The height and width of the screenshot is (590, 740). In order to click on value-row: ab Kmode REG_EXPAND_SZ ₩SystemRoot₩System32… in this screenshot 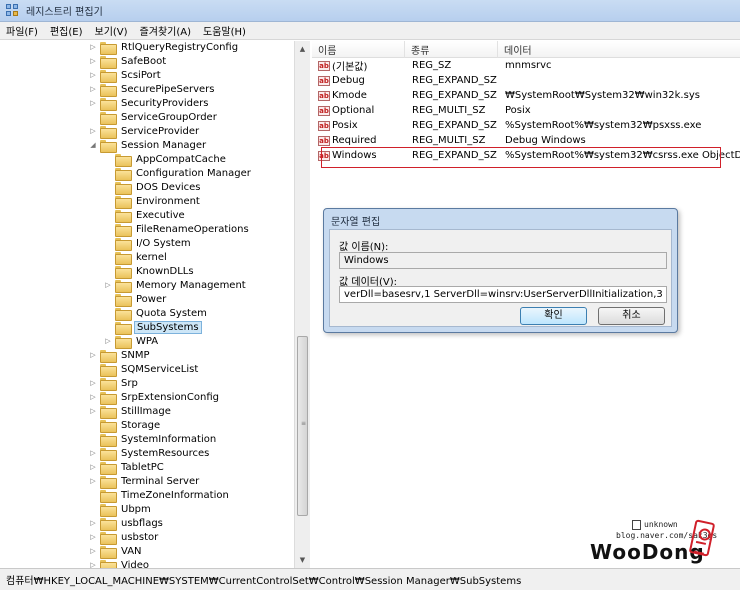, I will do `click(526, 95)`.